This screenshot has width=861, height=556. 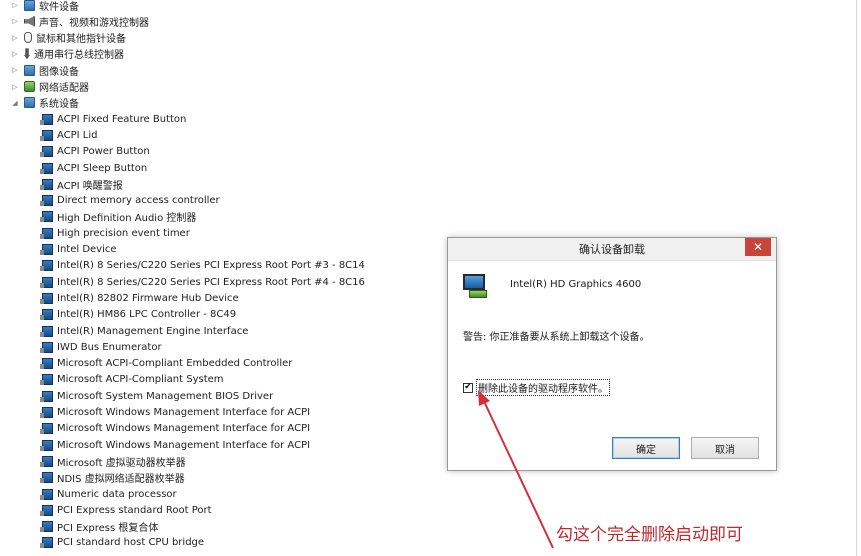 I want to click on arrow-shaft, so click(x=517, y=472).